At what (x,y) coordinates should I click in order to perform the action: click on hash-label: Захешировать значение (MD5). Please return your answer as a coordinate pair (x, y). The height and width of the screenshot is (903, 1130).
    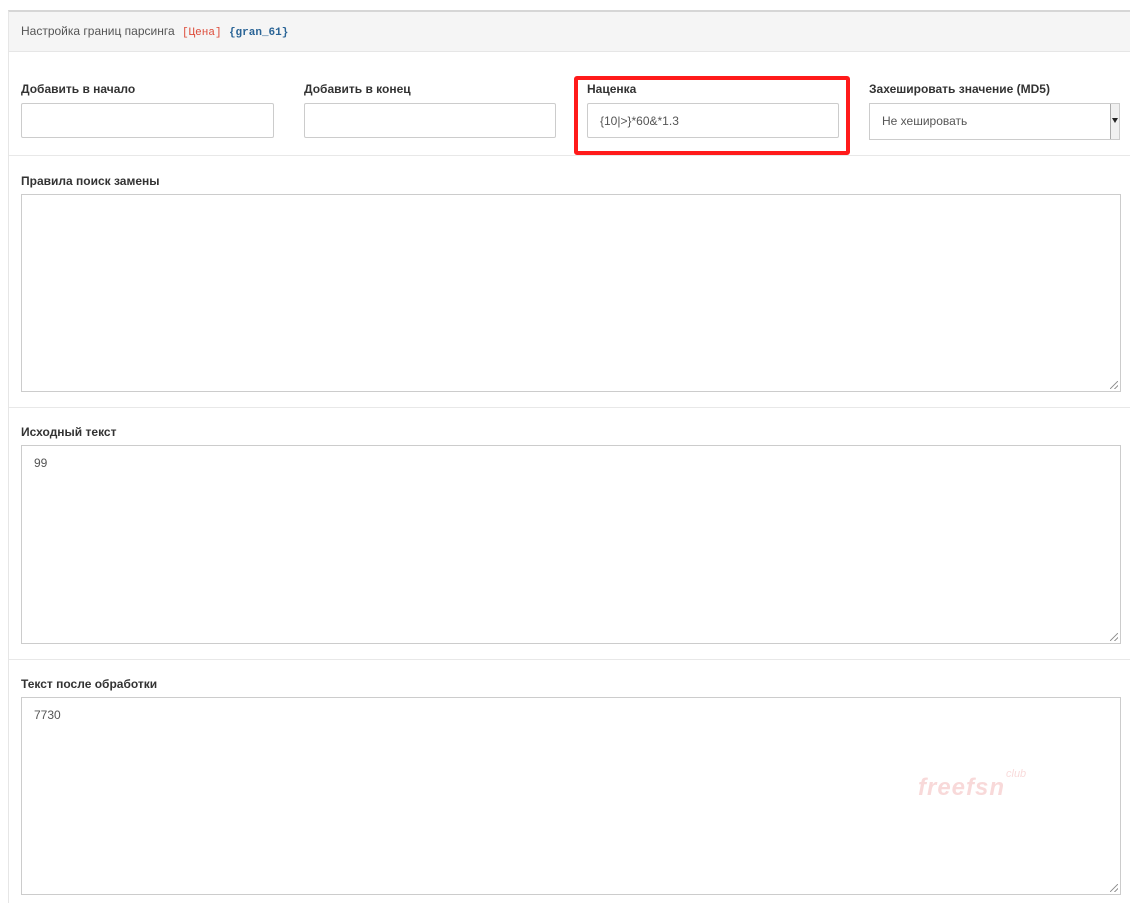
    Looking at the image, I should click on (959, 89).